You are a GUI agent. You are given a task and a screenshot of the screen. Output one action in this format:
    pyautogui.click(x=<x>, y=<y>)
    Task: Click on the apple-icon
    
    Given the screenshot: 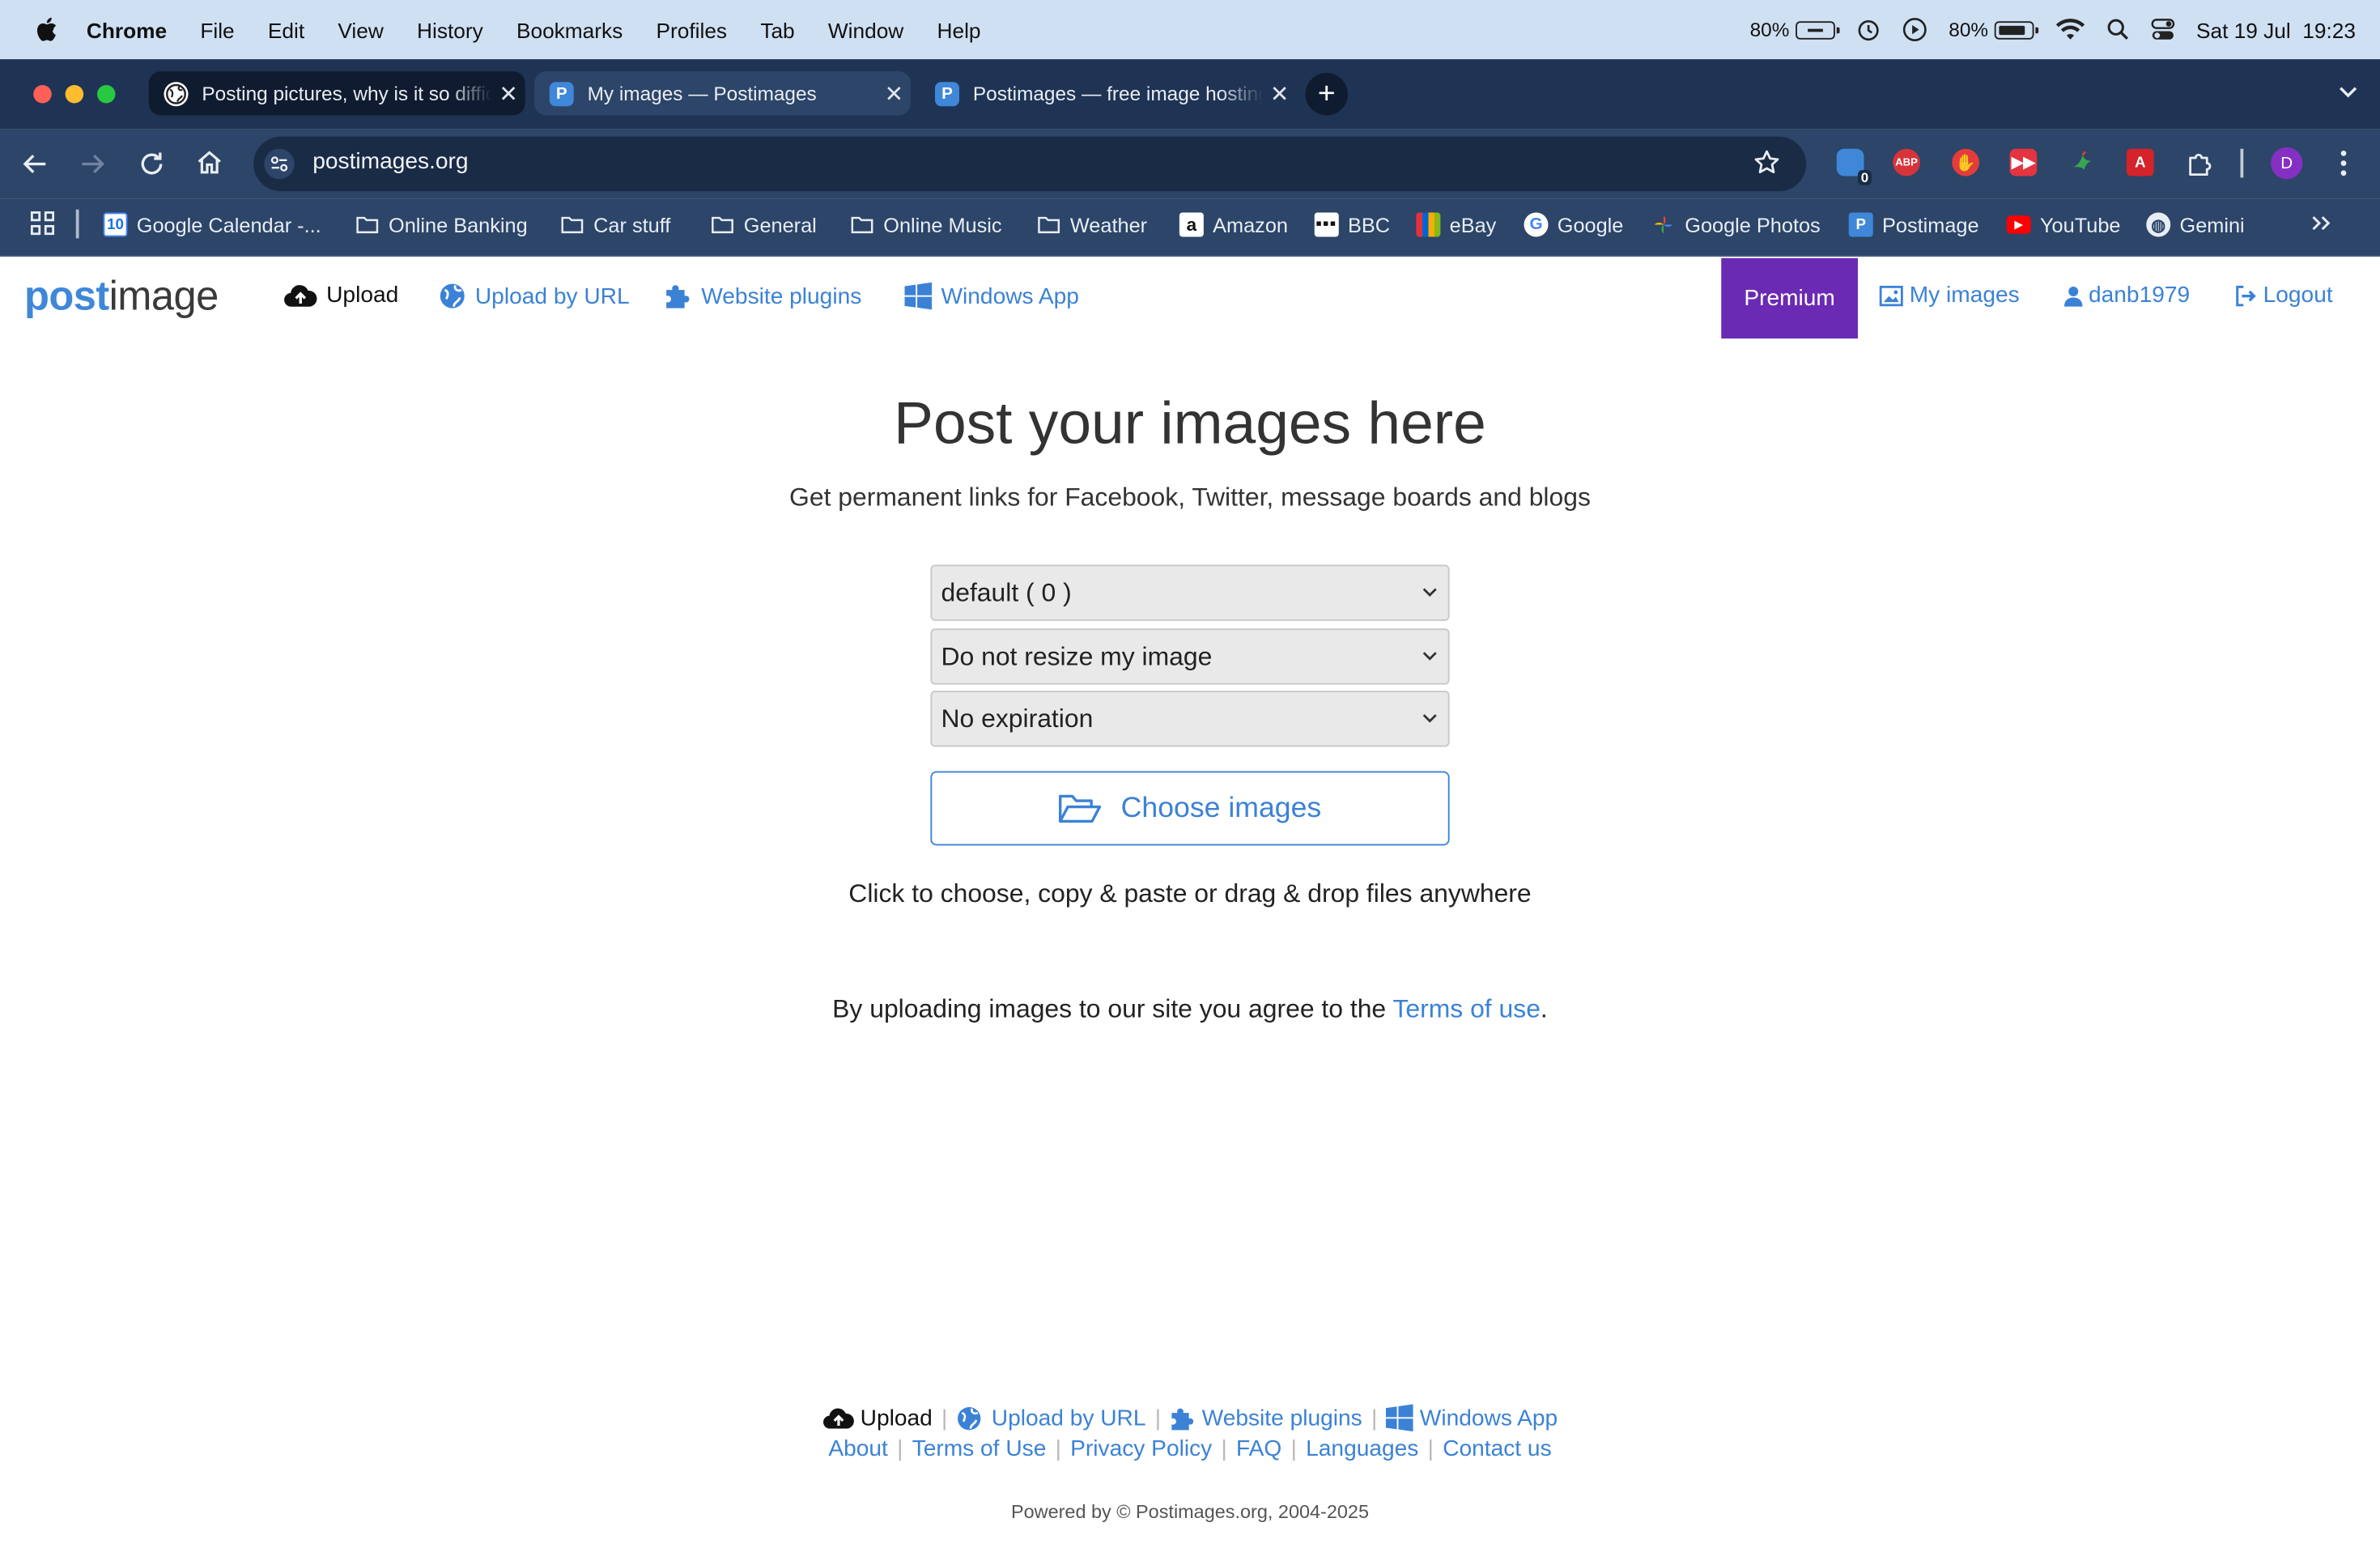 What is the action you would take?
    pyautogui.click(x=46, y=30)
    